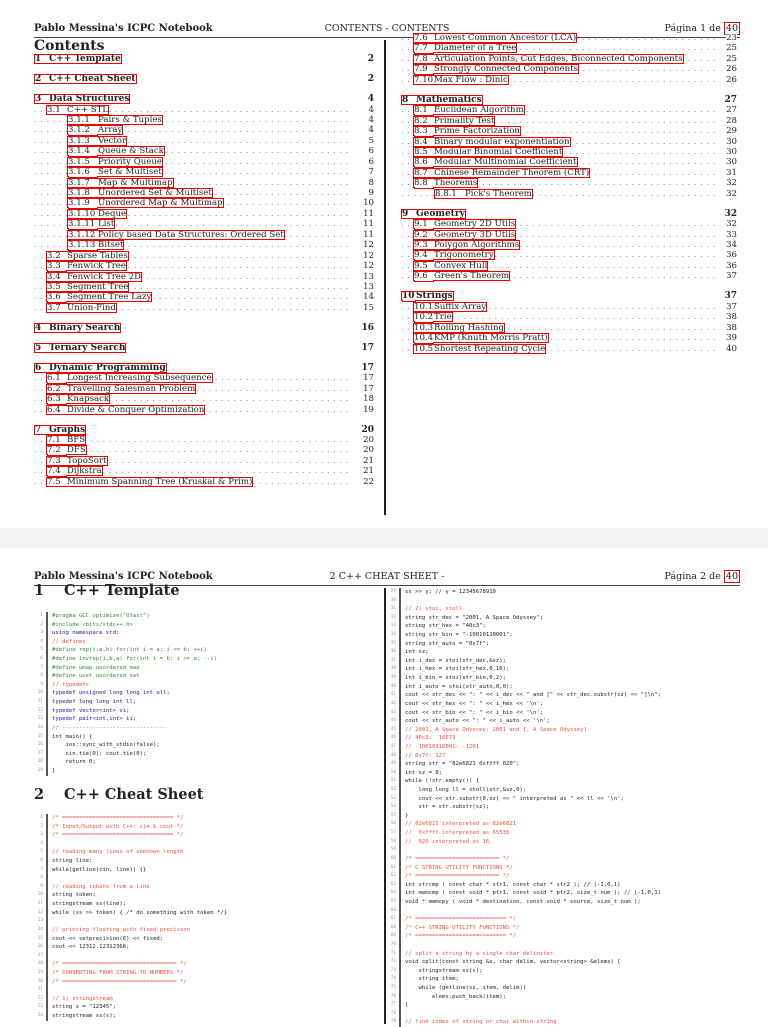 This screenshot has height=1027, width=768. I want to click on toc-link: 10.5Shortest Repeating Cycle, so click(480, 348).